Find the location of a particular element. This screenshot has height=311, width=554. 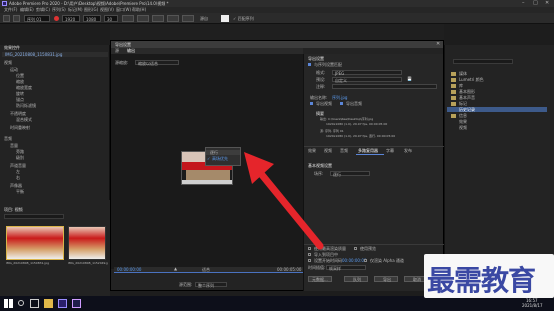

audio-prop-panner: 声像器 is located at coordinates (16, 186).